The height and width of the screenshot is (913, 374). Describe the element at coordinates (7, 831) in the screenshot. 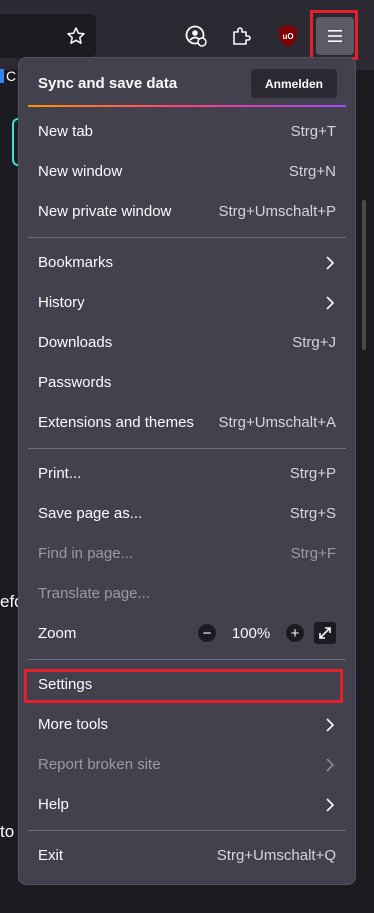

I see `page-text-fragment: to` at that location.